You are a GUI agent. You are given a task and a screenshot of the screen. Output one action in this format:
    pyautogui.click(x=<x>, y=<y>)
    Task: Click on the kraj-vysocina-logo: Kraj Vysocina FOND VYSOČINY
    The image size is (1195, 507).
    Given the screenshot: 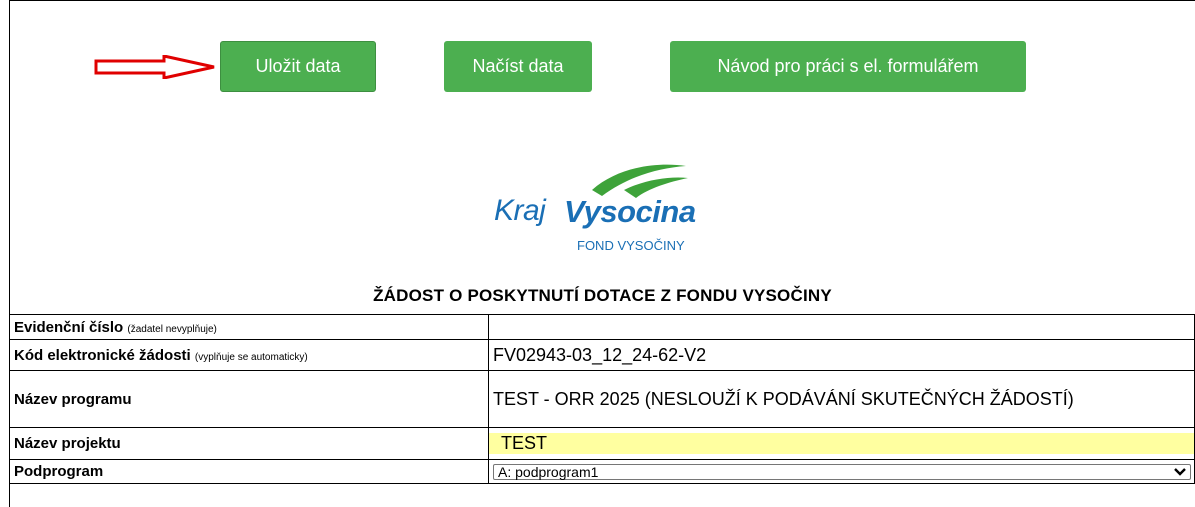 What is the action you would take?
    pyautogui.click(x=609, y=210)
    